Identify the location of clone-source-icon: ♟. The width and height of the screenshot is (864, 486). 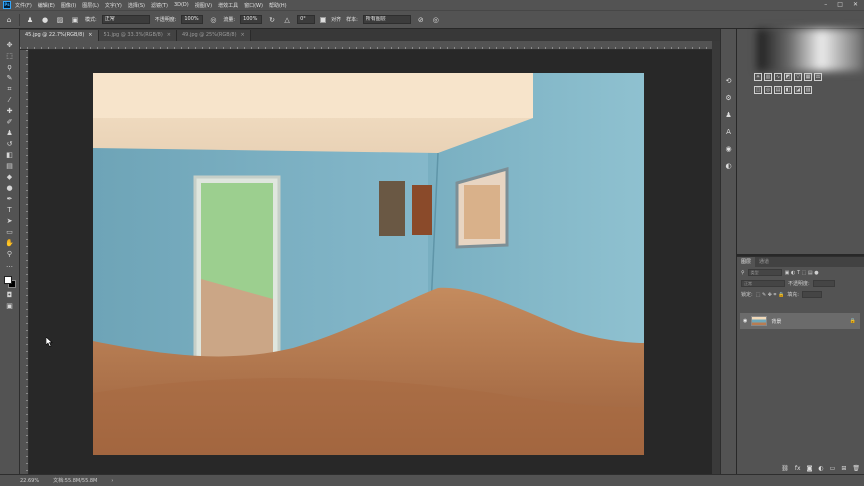
(729, 115).